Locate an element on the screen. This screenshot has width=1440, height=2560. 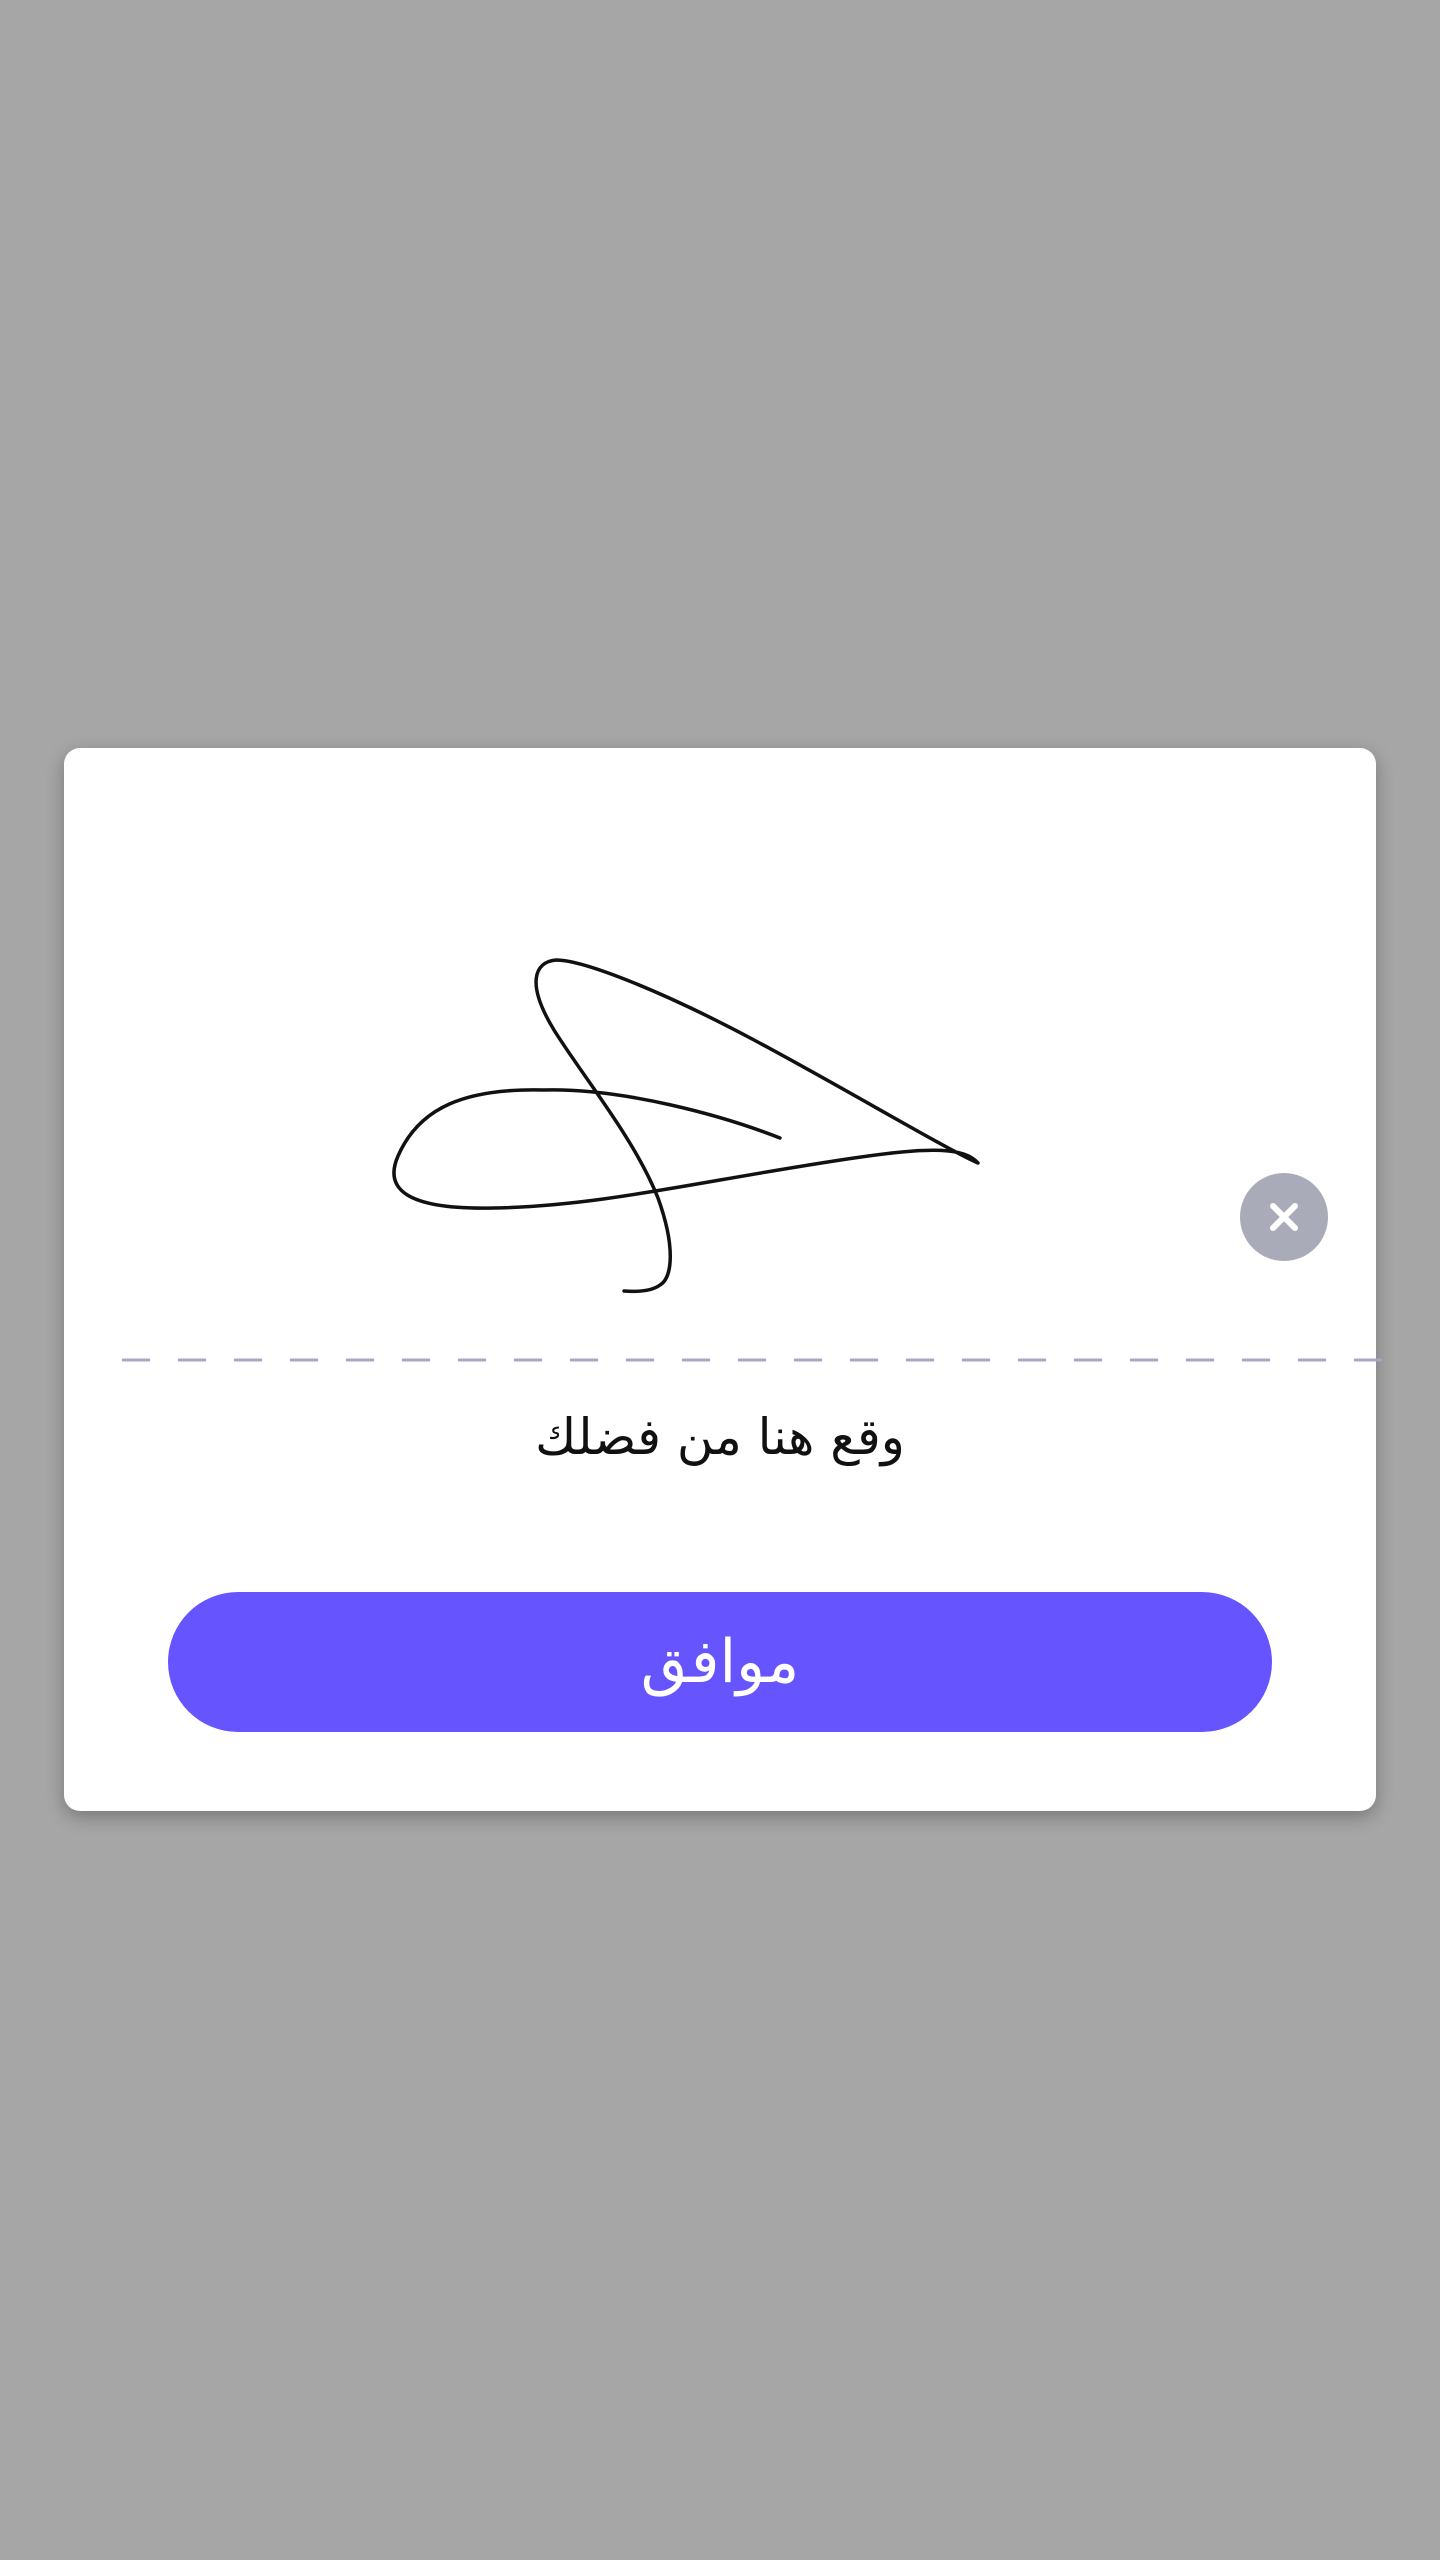
ok-button-label: موافق is located at coordinates (720, 1662).